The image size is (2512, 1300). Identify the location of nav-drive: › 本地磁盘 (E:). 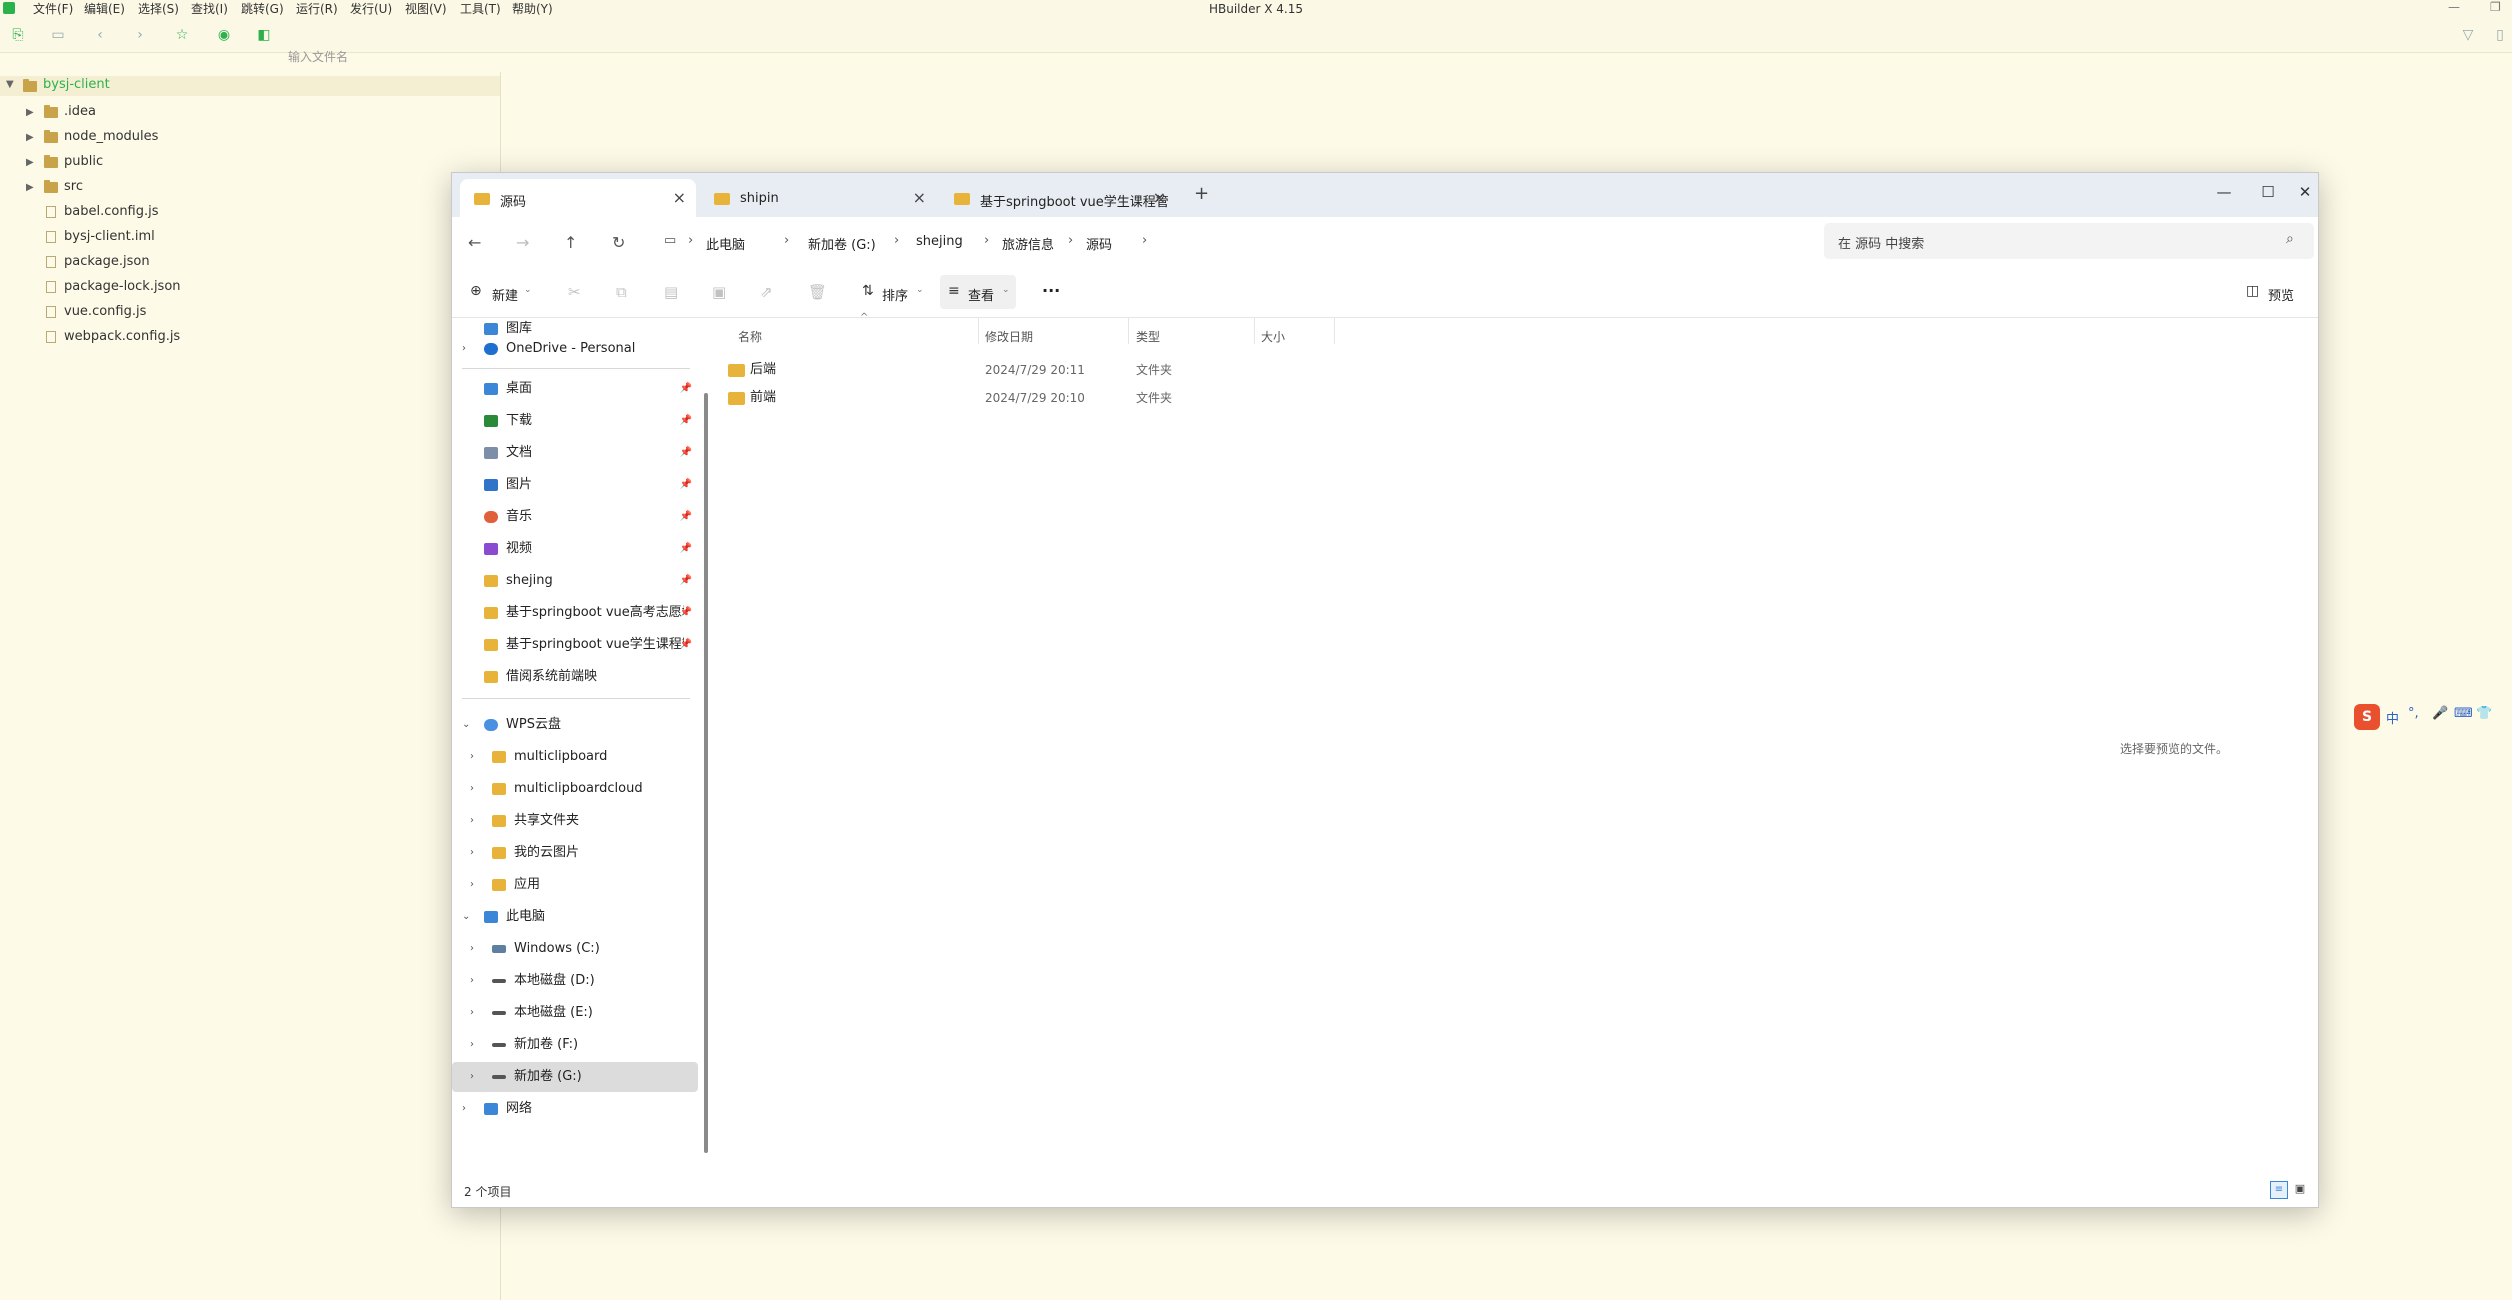
(575, 1013).